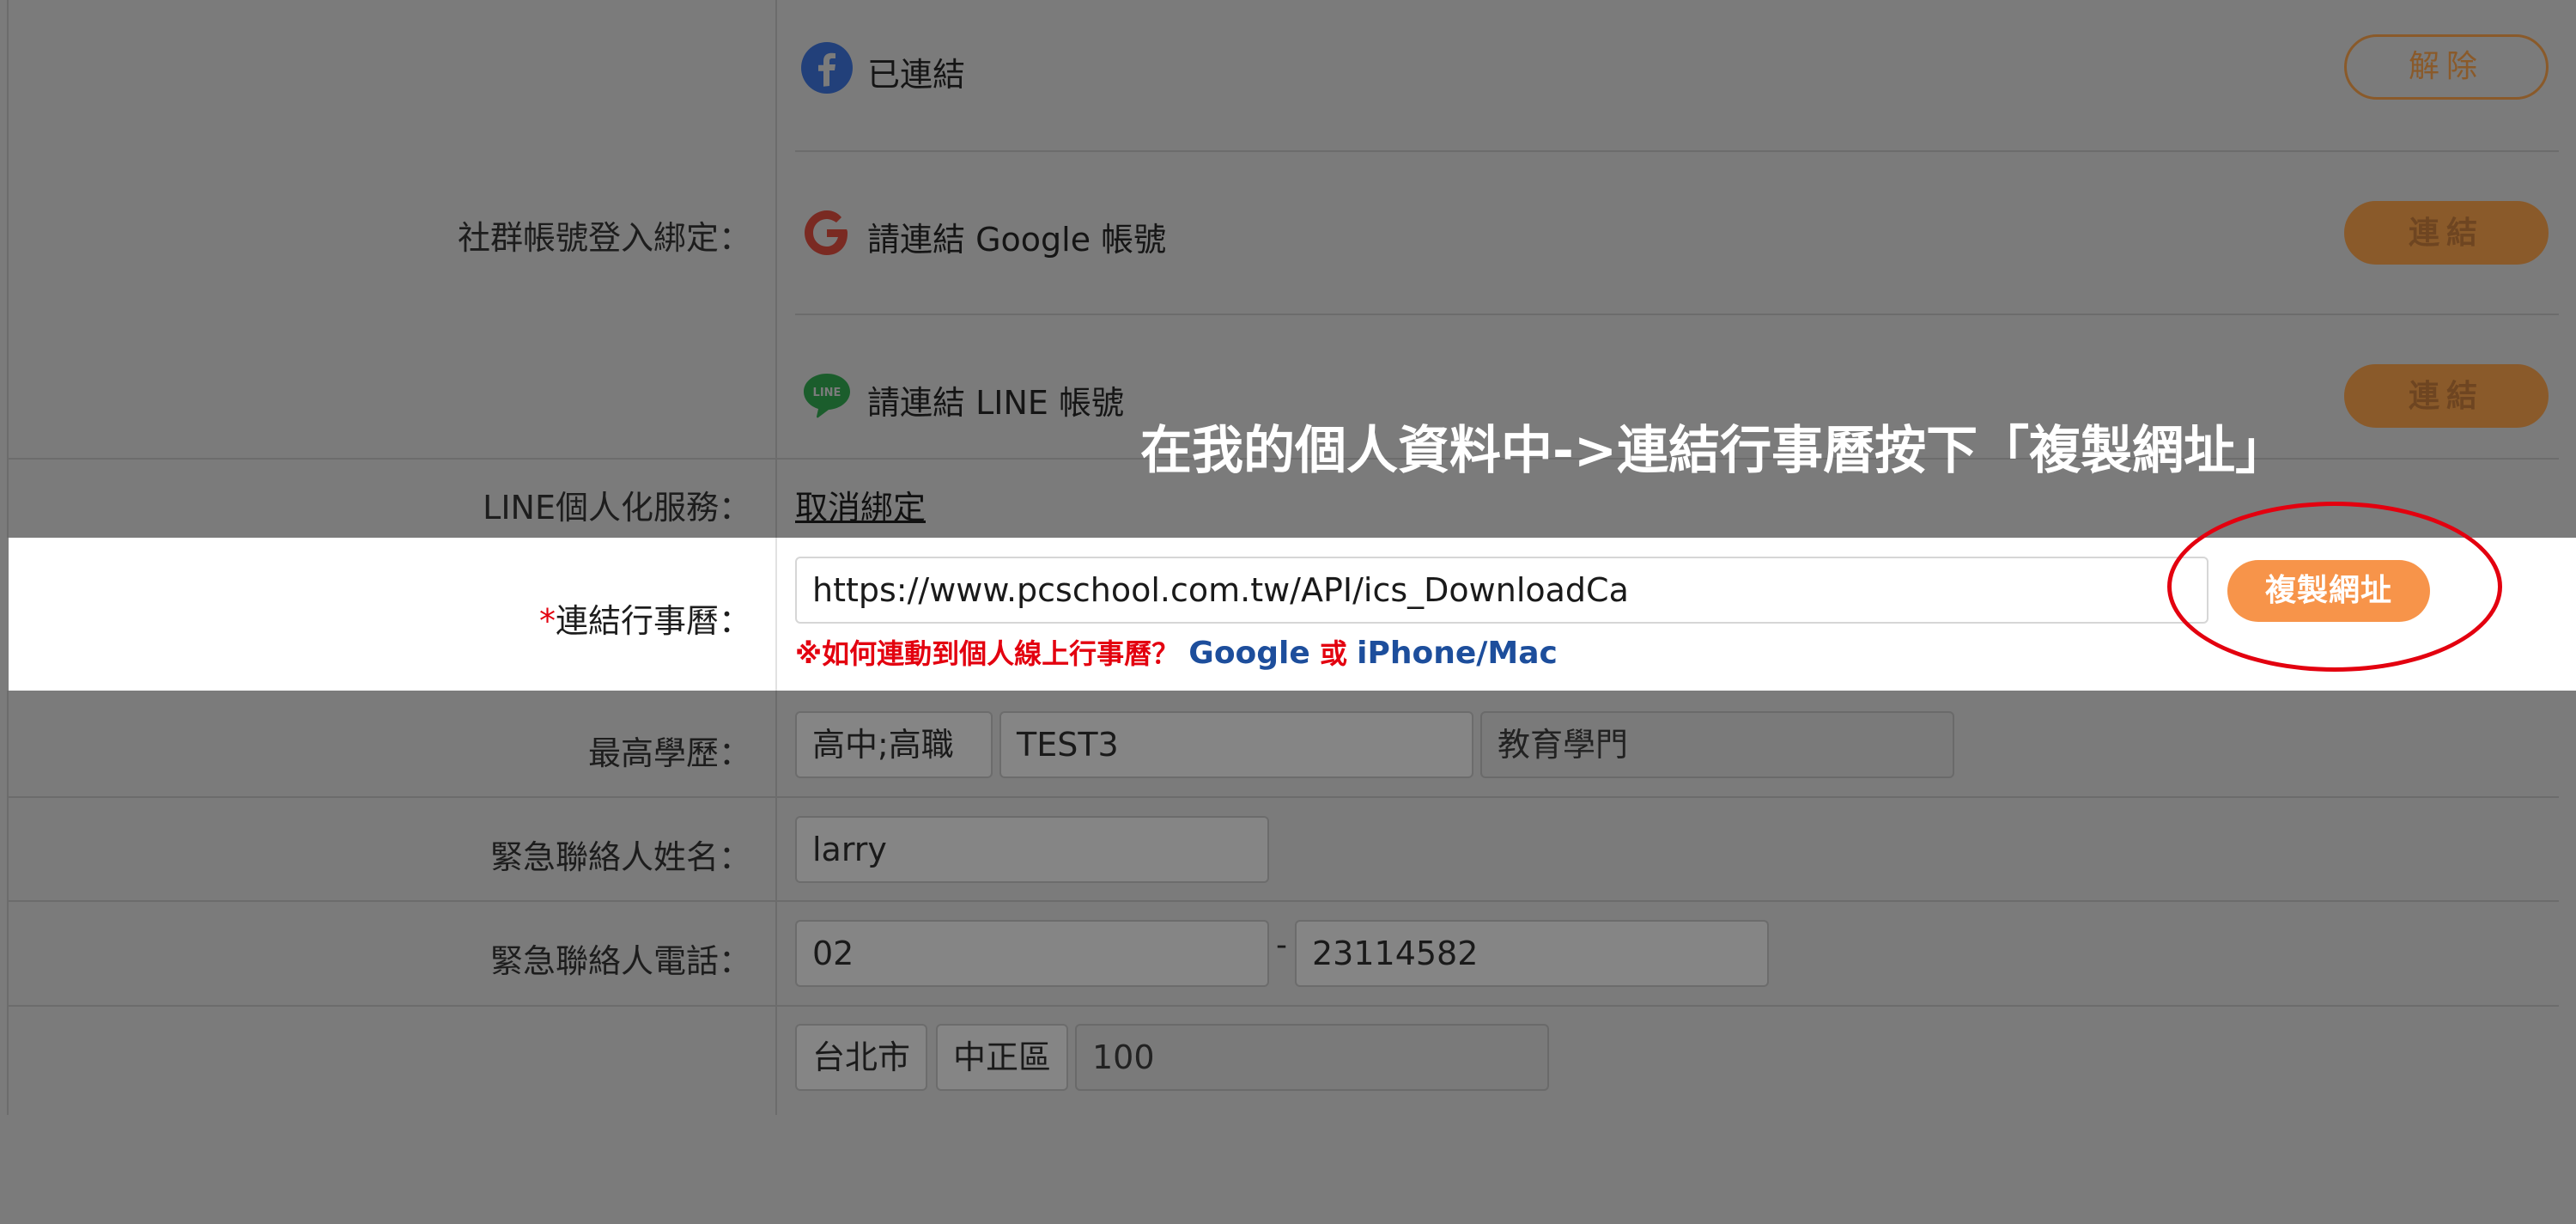 The image size is (2576, 1224). I want to click on line-icon: LINE, so click(827, 396).